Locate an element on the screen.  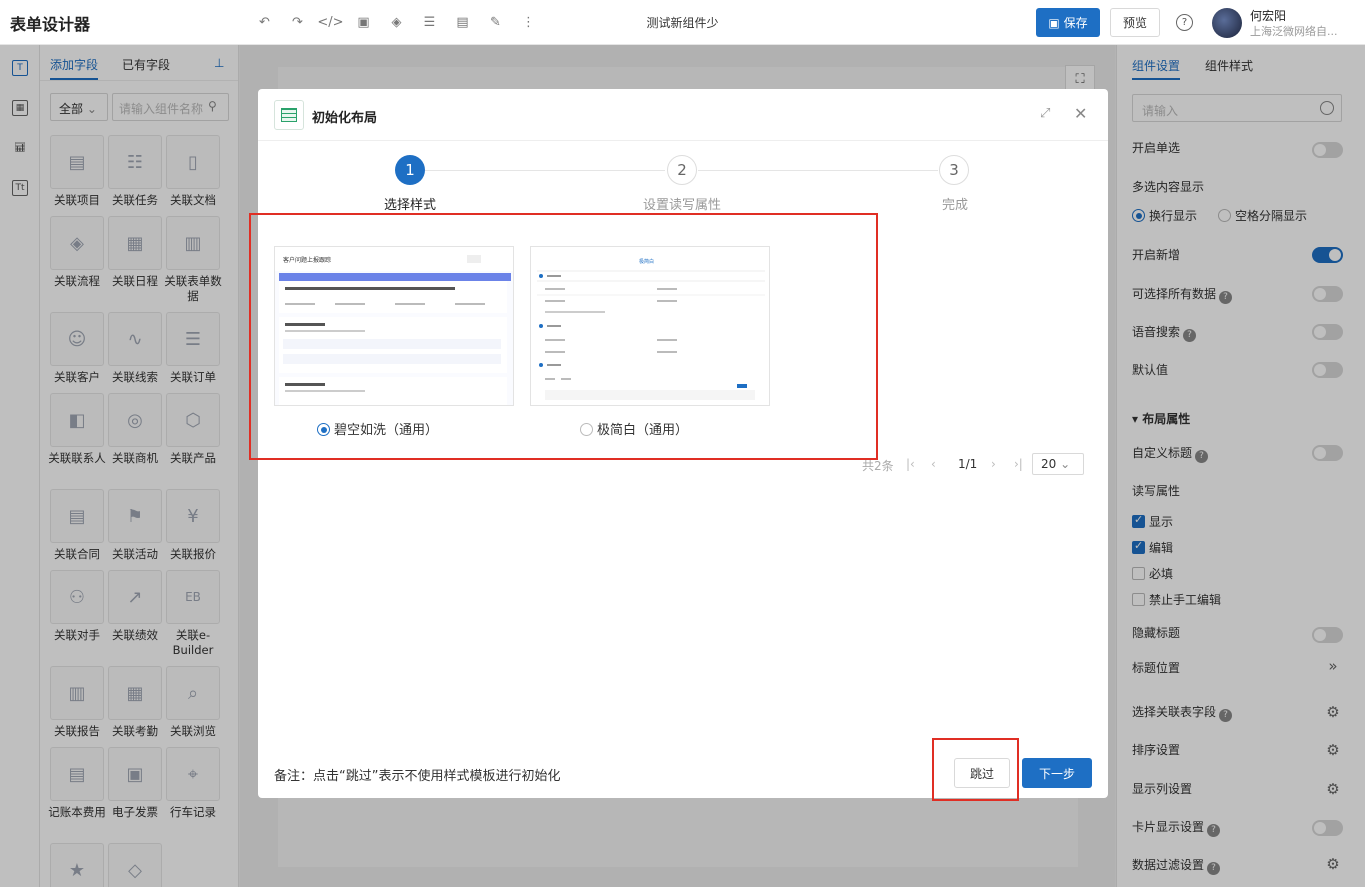
database-icon: ☰ is located at coordinates (429, 22).